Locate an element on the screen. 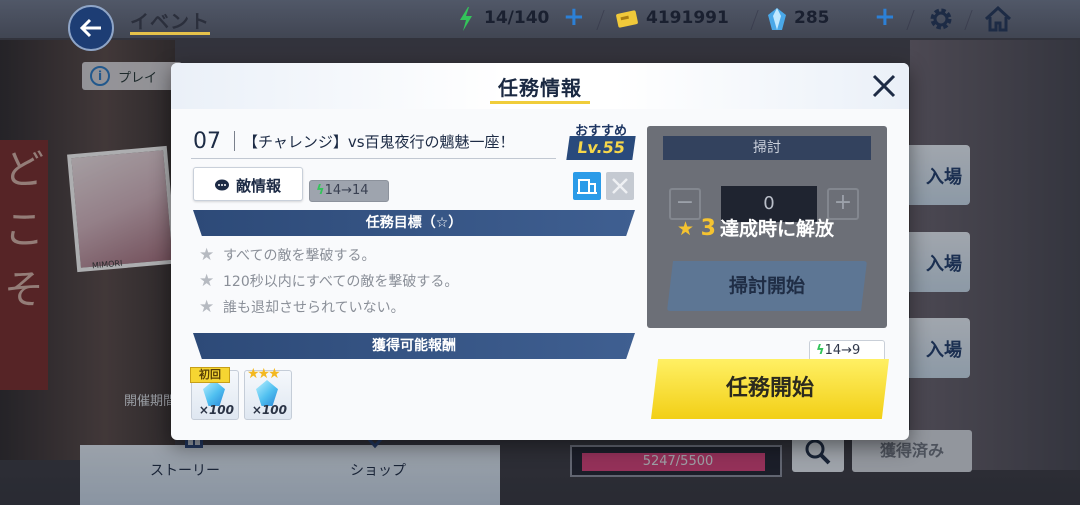 This screenshot has height=505, width=1080. close-icon is located at coordinates (884, 86).